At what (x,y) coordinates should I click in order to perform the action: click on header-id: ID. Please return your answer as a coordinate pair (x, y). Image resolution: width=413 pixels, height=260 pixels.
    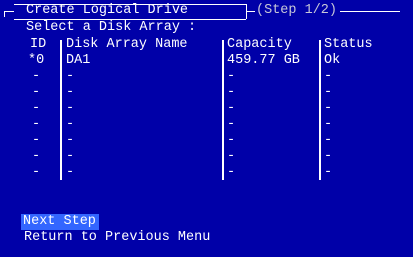
    Looking at the image, I should click on (38, 44).